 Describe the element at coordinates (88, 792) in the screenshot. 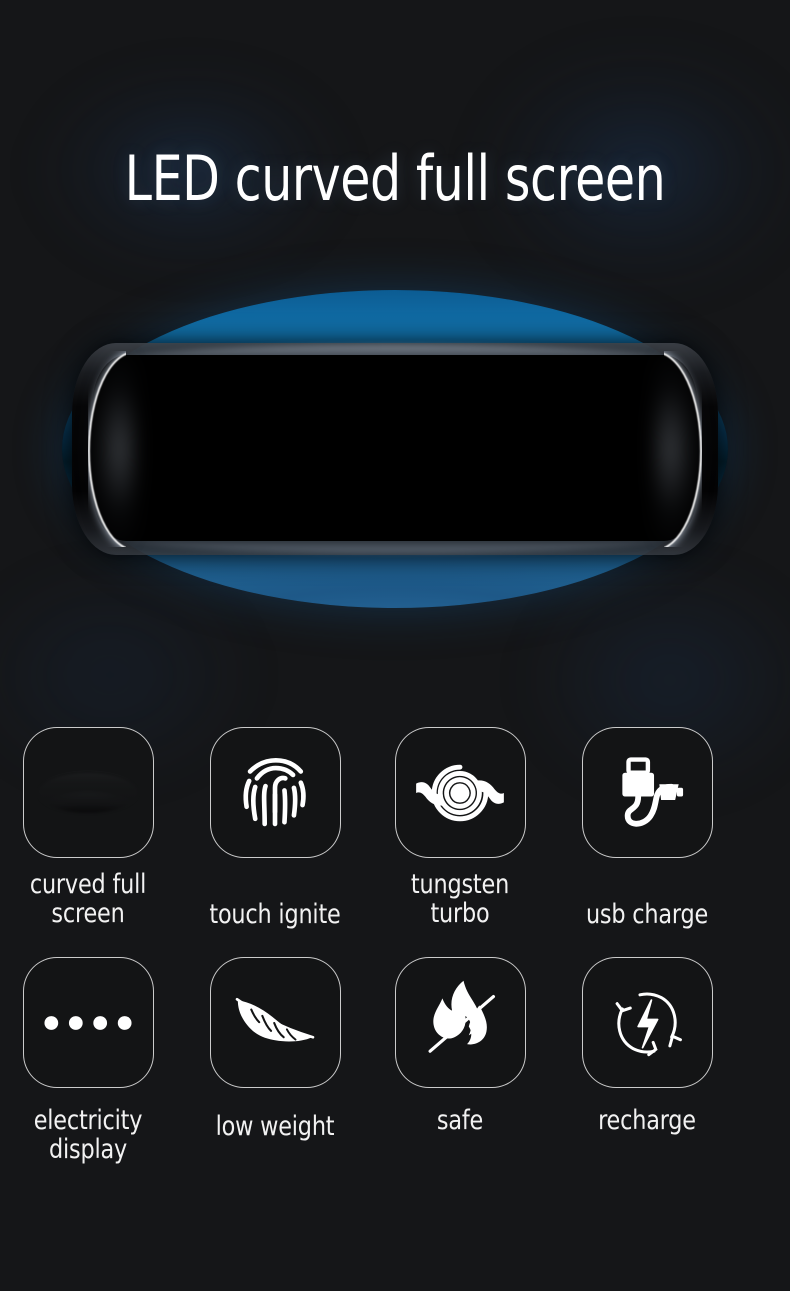

I see `curved-screen-icon` at that location.